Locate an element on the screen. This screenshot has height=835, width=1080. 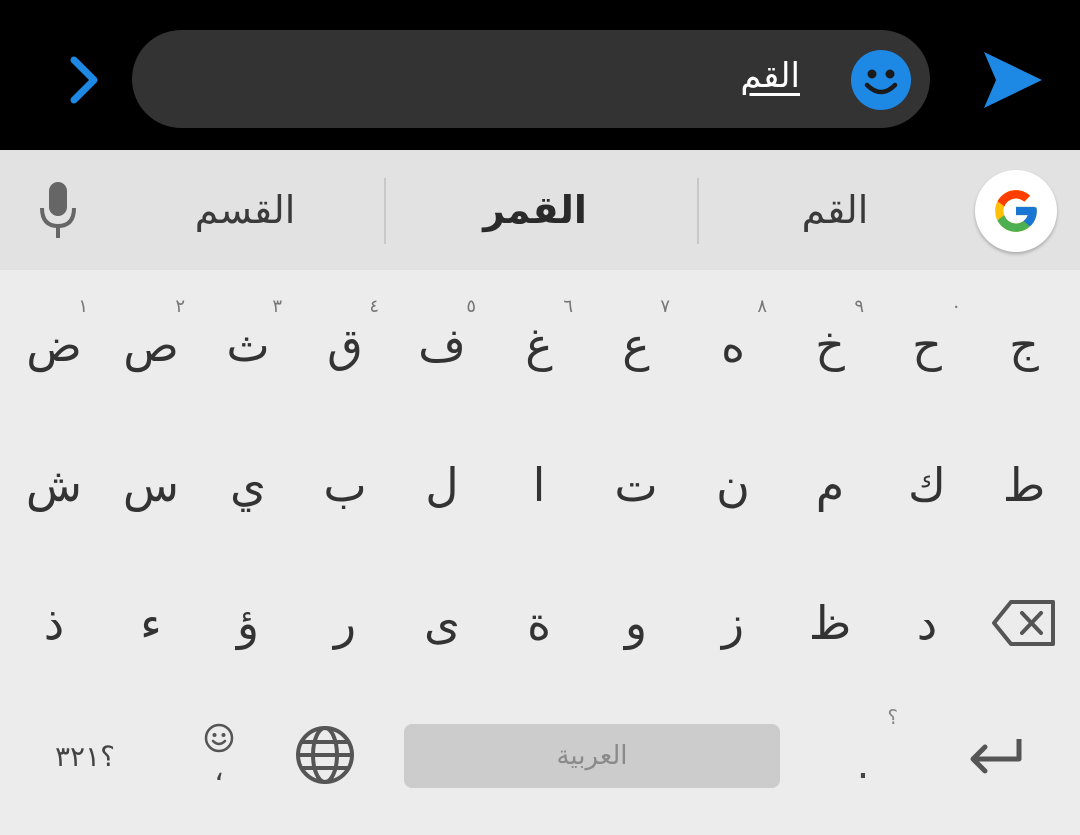
key-glyph: ش is located at coordinates (54, 485).